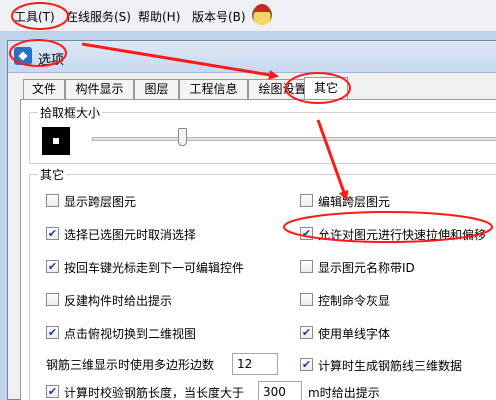 The image size is (496, 400). Describe the element at coordinates (154, 268) in the screenshot. I see `option-label: 按回车键光标走到下一可编辑控件` at that location.